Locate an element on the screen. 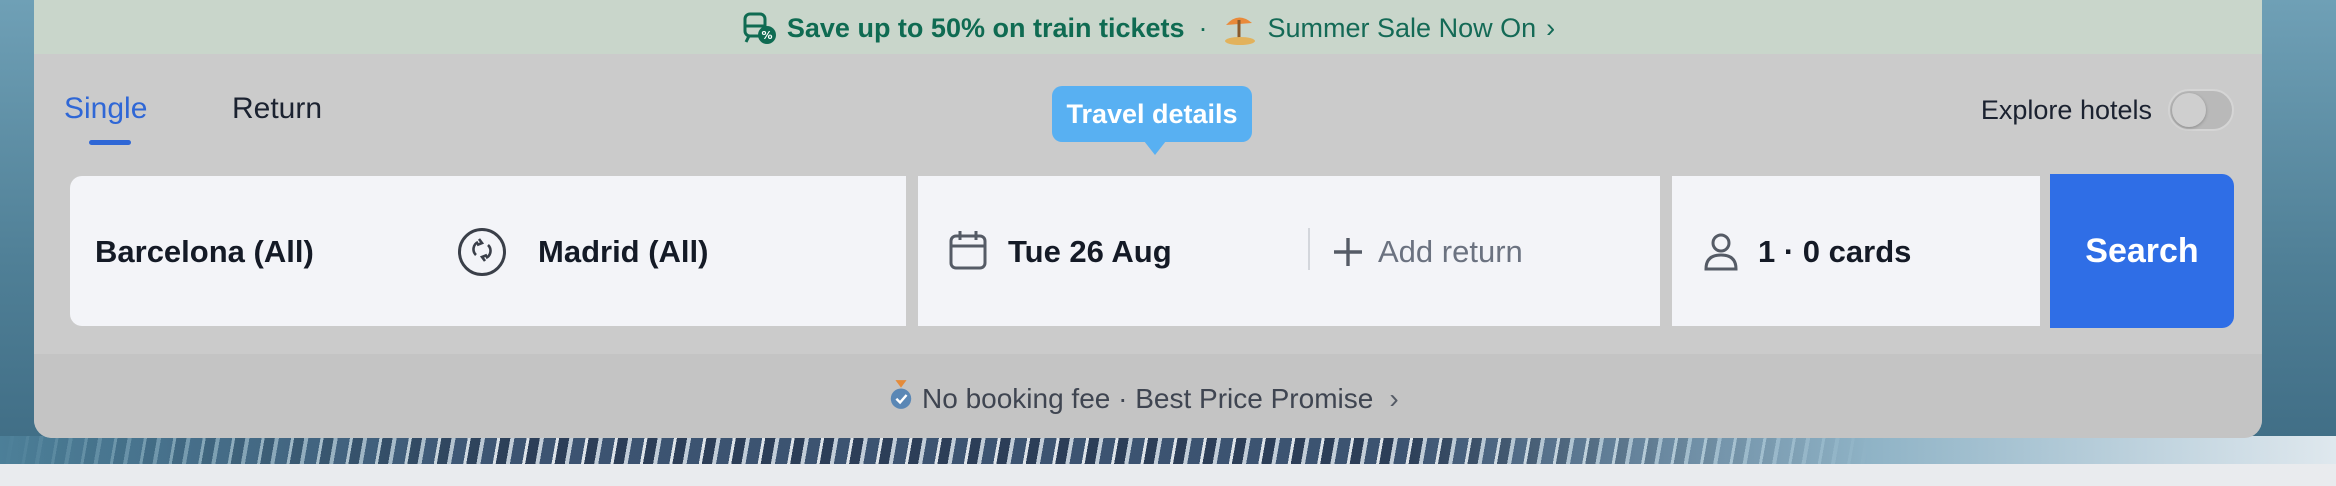 The image size is (2336, 486). add-return-button: Add return is located at coordinates (1450, 252).